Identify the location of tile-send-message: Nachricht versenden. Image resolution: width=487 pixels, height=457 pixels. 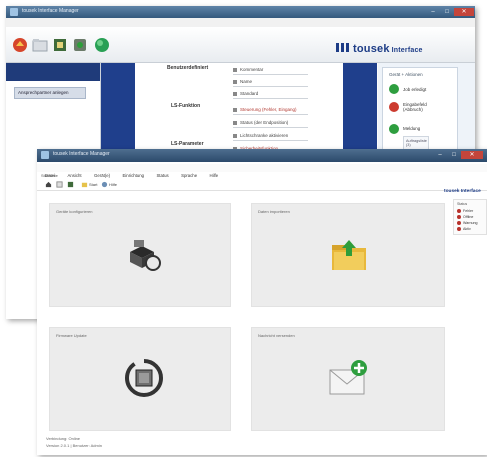
(348, 379).